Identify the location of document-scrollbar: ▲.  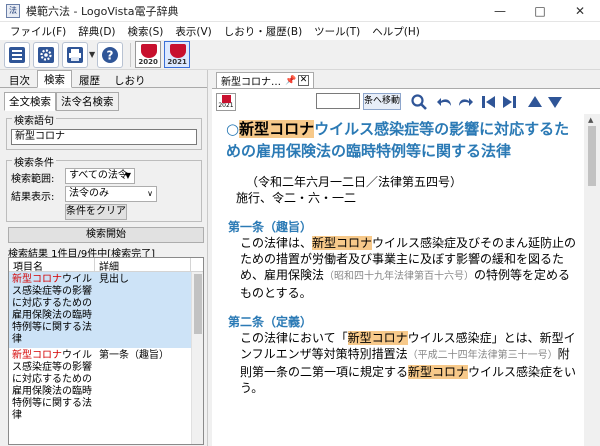
(592, 280).